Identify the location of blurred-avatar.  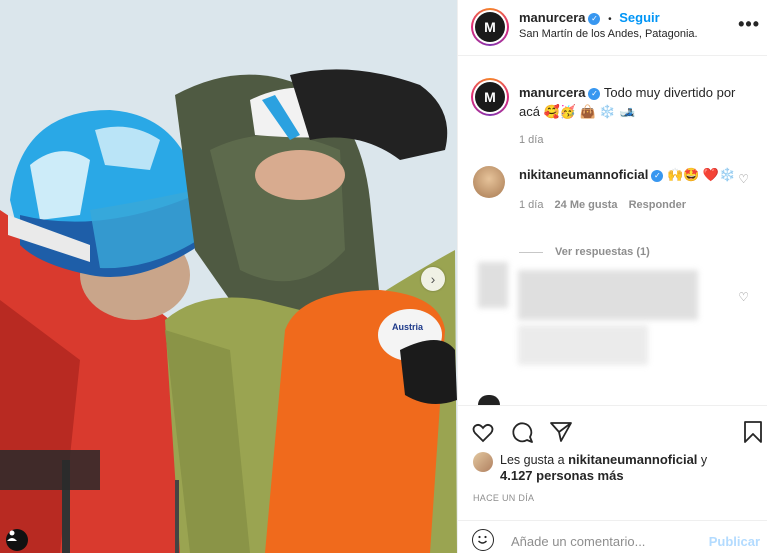
(493, 285).